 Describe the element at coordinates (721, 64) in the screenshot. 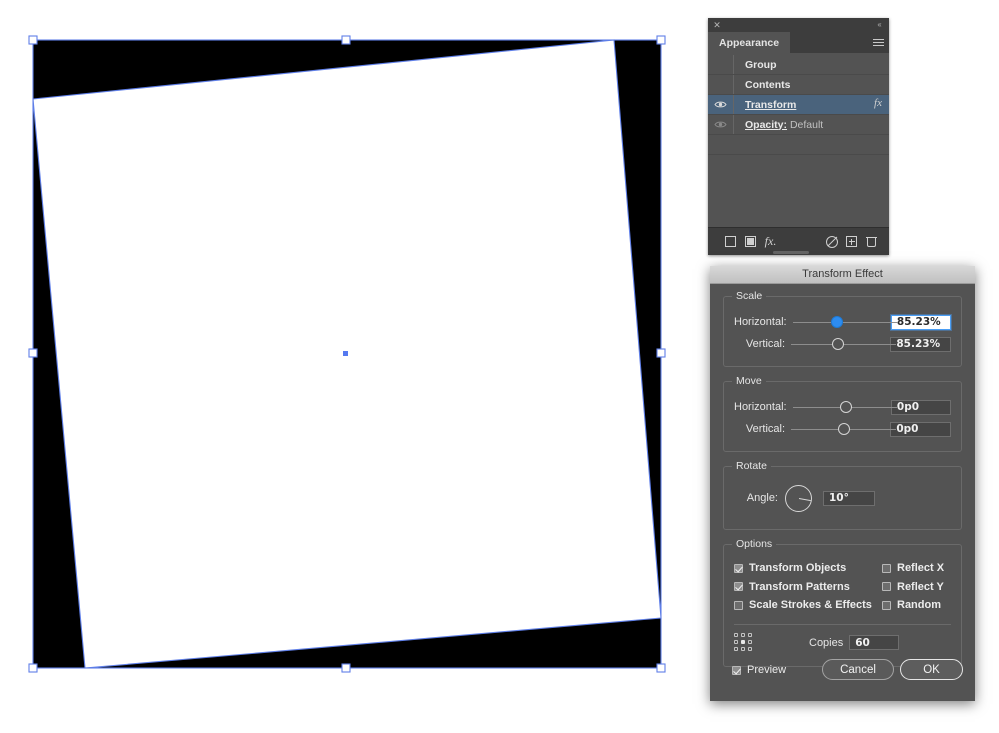

I see `visibility-toggle-placeholder` at that location.